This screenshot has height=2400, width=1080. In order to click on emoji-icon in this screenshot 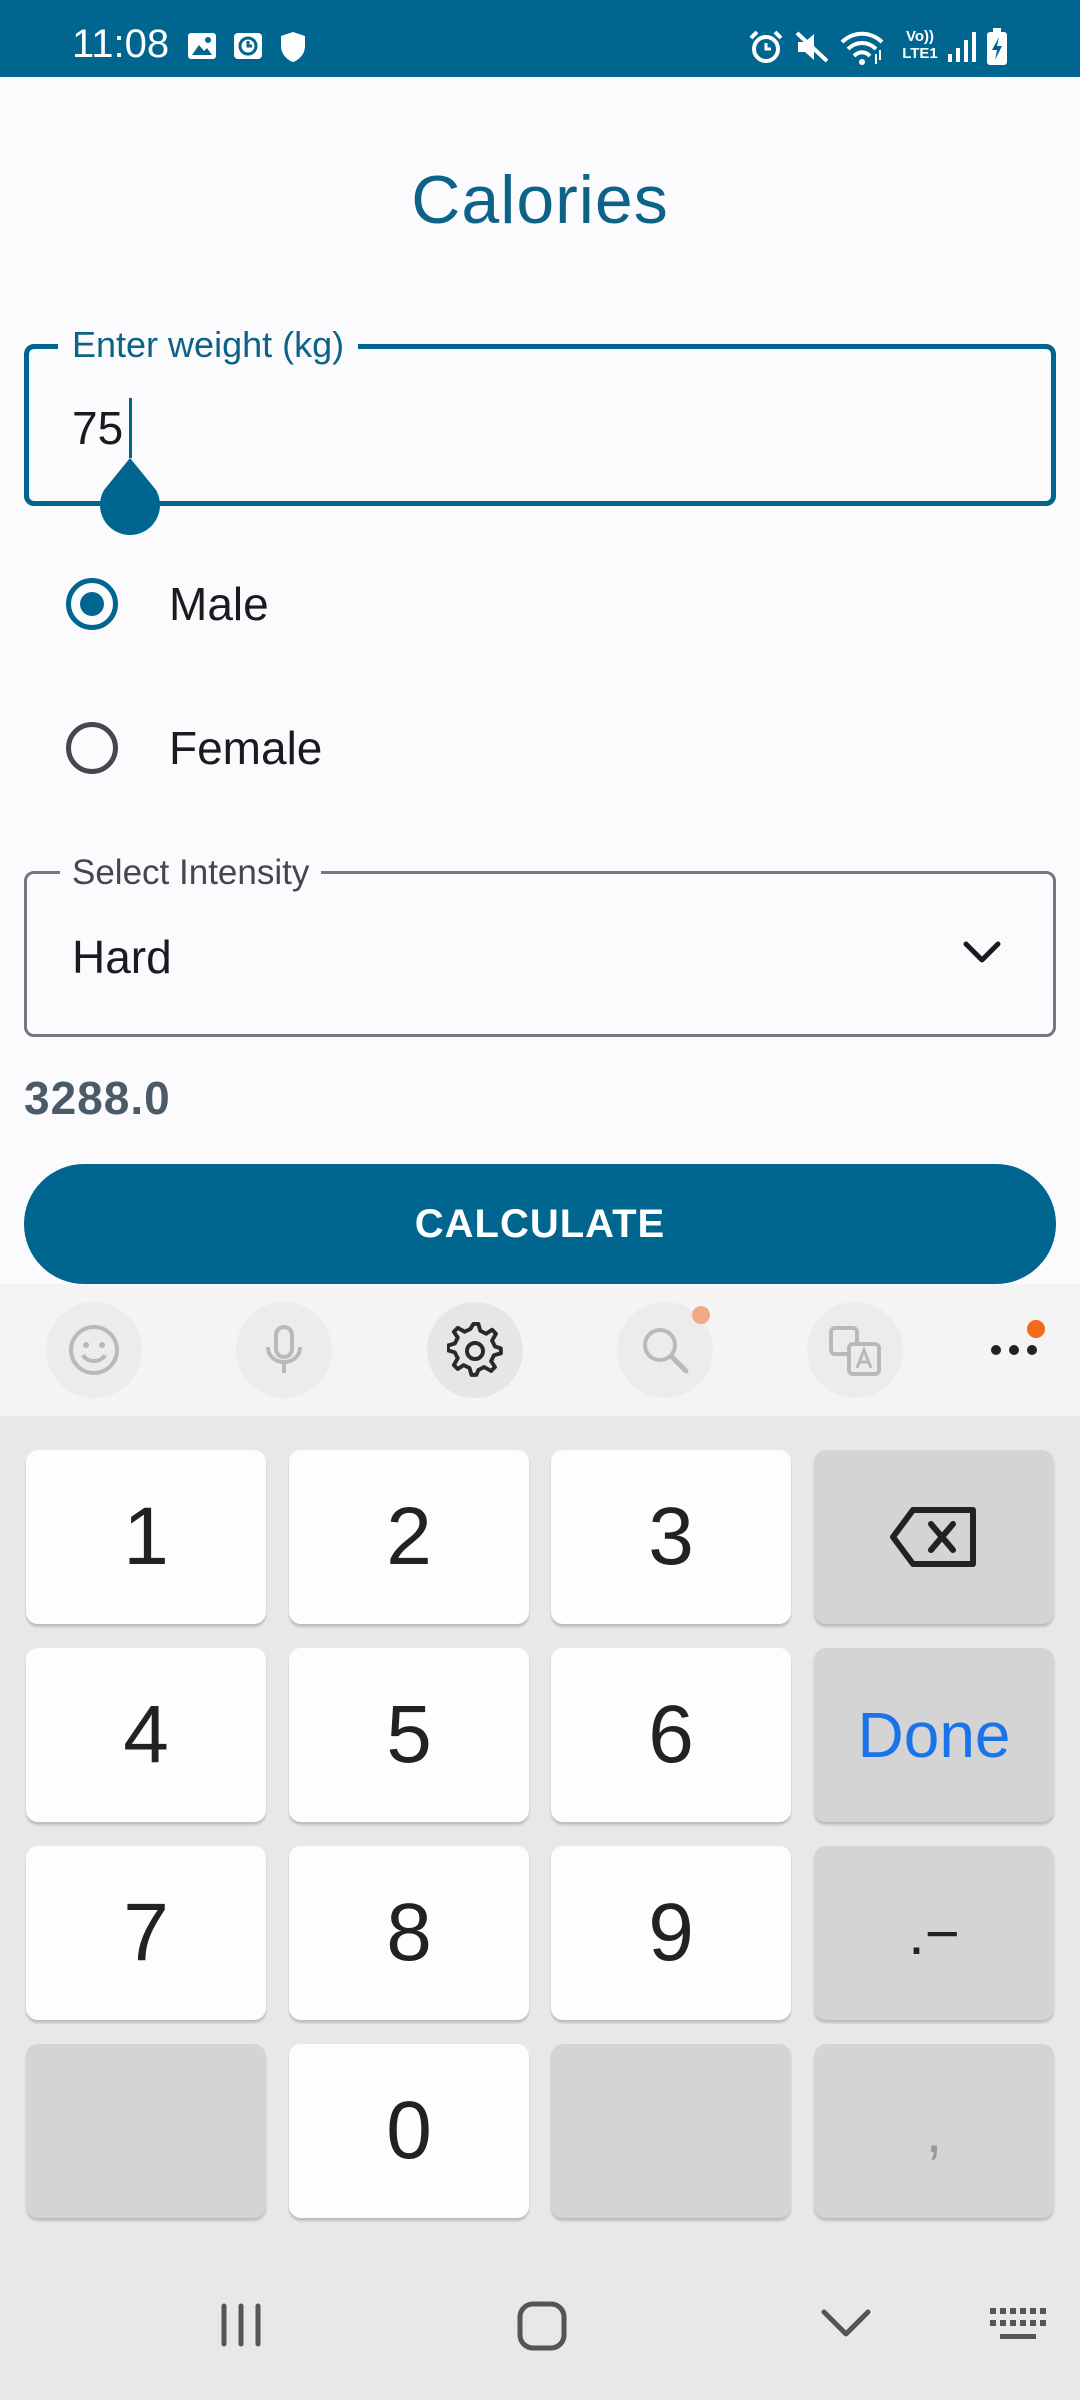, I will do `click(94, 1350)`.